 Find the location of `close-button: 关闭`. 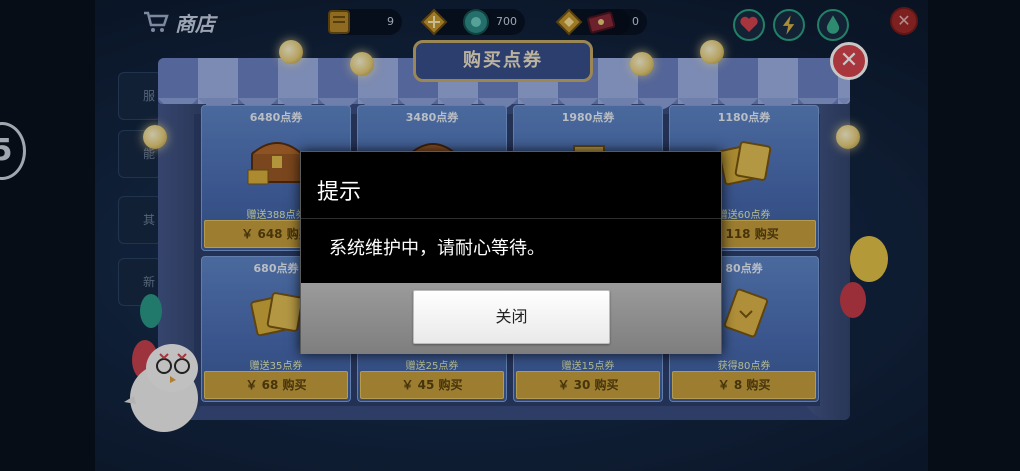

close-button: 关闭 is located at coordinates (511, 317).